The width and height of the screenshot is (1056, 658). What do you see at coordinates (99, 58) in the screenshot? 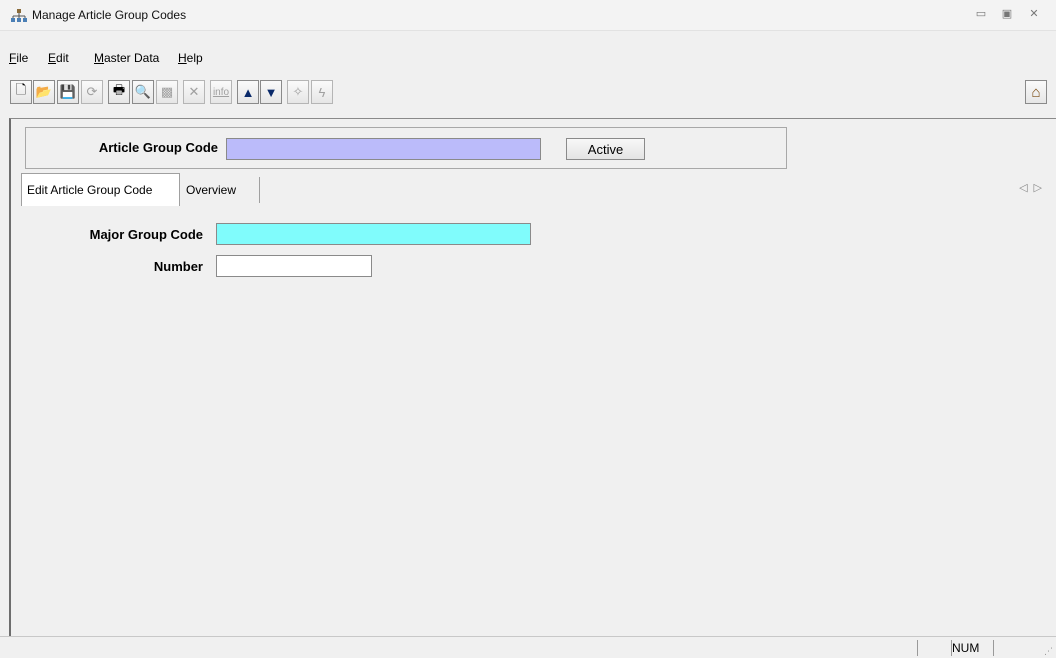
I see `menu-master-data-mnemonic: M` at bounding box center [99, 58].